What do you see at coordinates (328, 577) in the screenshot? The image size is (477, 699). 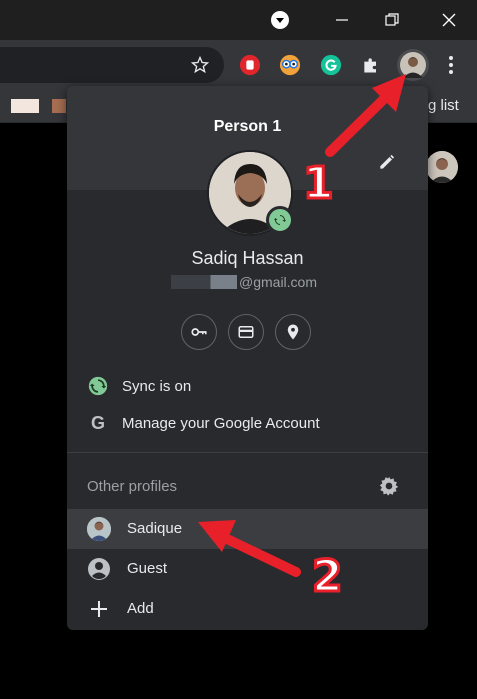 I see `annotation-number-two: 2` at bounding box center [328, 577].